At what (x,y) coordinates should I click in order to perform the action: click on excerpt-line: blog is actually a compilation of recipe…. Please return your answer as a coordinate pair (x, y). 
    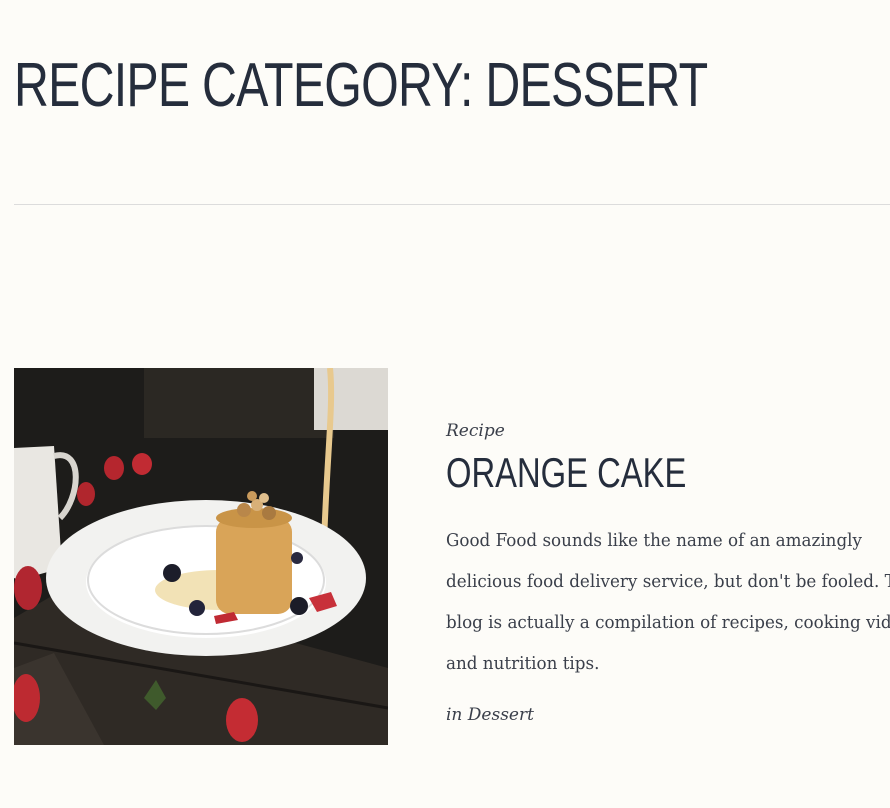
    Looking at the image, I should click on (668, 622).